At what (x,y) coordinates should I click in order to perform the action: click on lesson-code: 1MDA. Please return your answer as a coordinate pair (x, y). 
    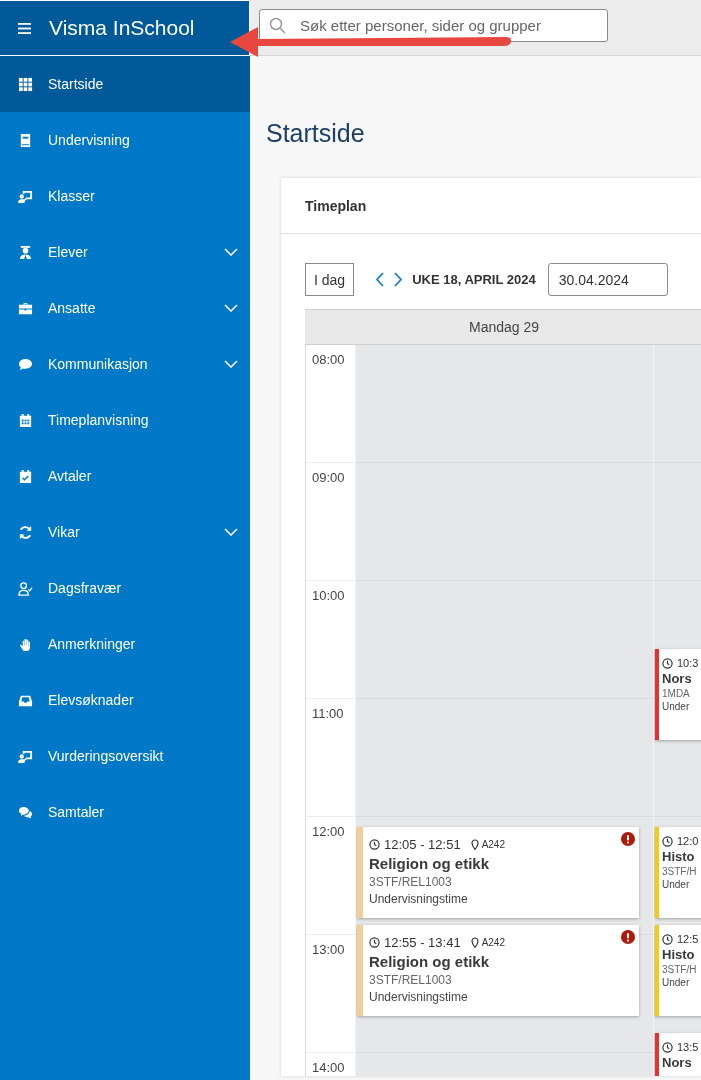
    Looking at the image, I should click on (676, 693).